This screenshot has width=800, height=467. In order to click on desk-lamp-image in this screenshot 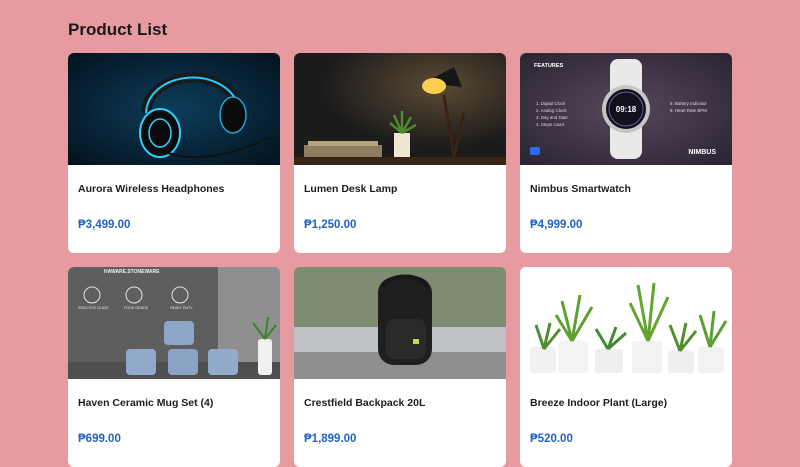, I will do `click(400, 109)`.